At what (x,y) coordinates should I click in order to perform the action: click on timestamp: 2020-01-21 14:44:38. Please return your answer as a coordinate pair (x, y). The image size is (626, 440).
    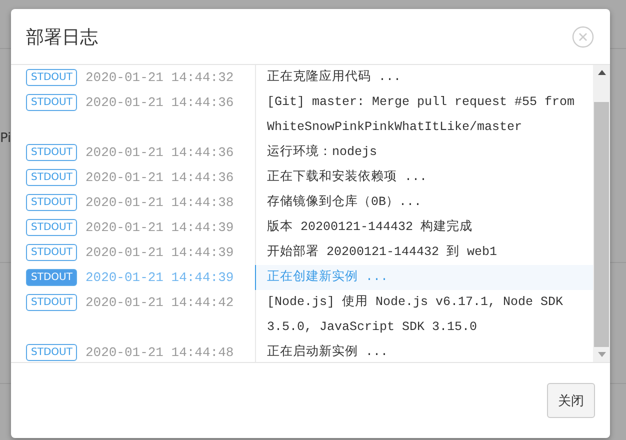
    Looking at the image, I should click on (159, 202).